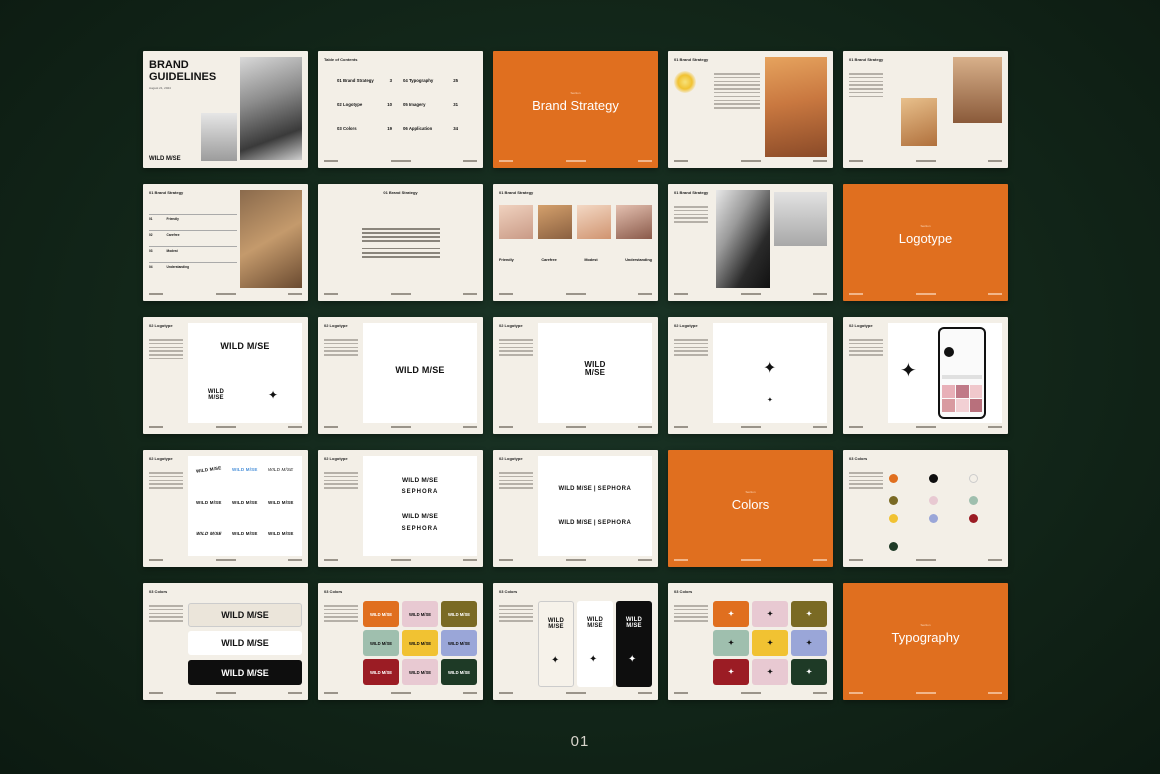  I want to click on cover-photo-bottle, so click(219, 137).